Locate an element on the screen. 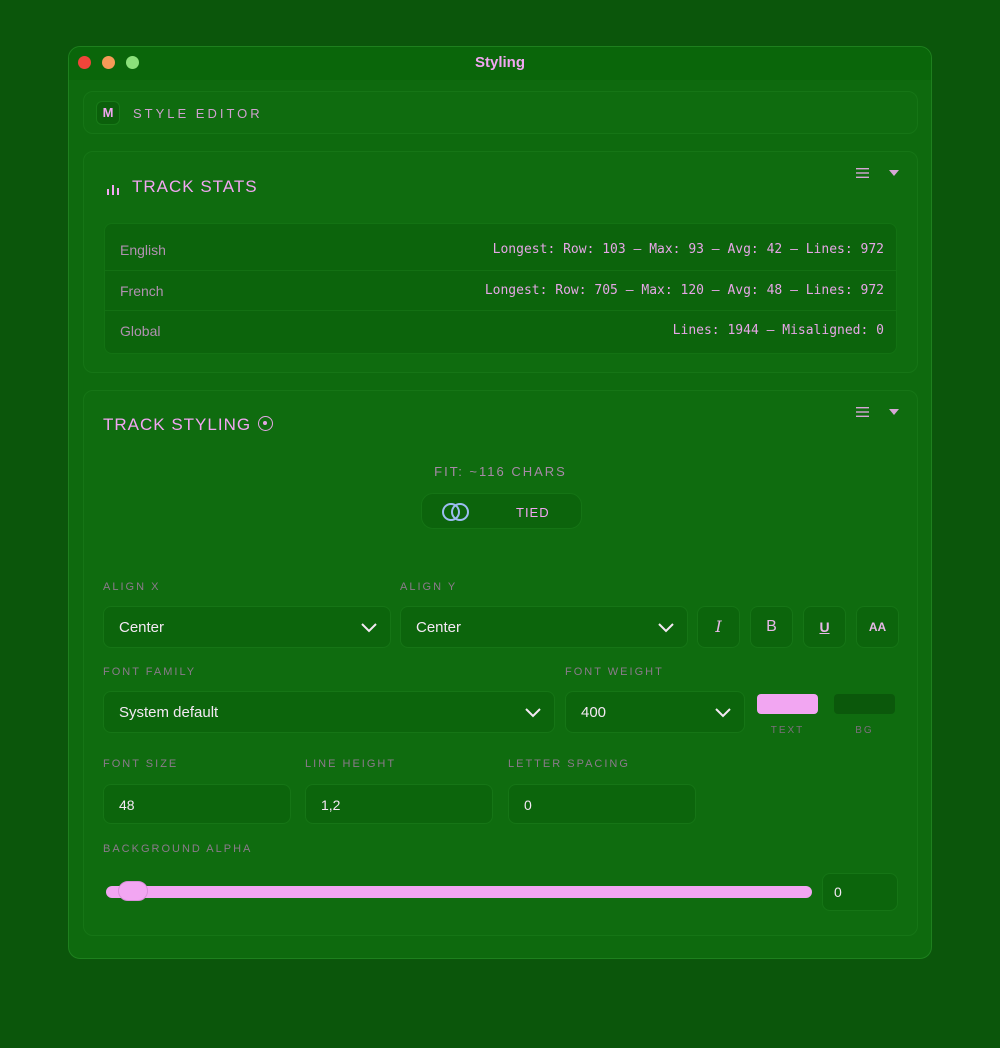 This screenshot has height=1048, width=1000. align-y-label: ALIGN Y is located at coordinates (429, 587).